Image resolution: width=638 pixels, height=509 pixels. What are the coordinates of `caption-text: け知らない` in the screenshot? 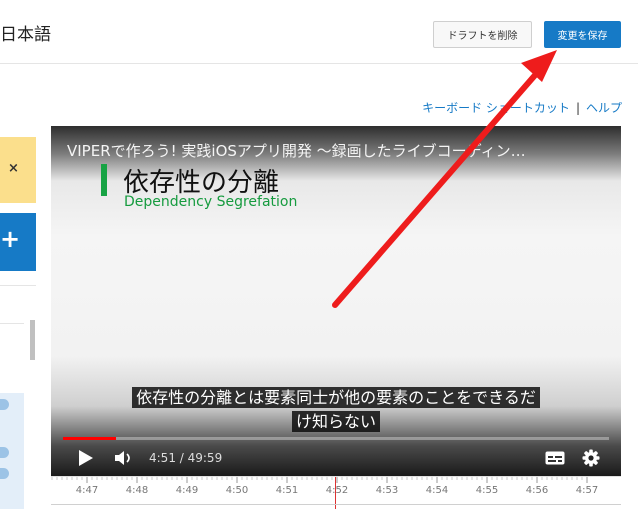 It's located at (335, 421).